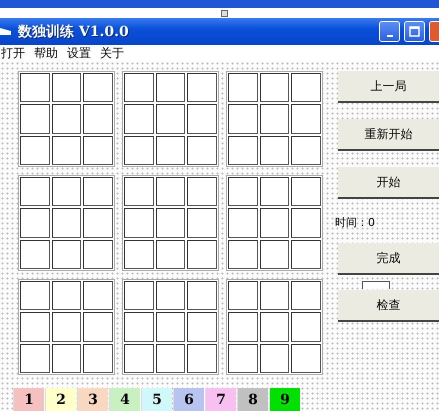  What do you see at coordinates (388, 87) in the screenshot?
I see `action-button: 上一局` at bounding box center [388, 87].